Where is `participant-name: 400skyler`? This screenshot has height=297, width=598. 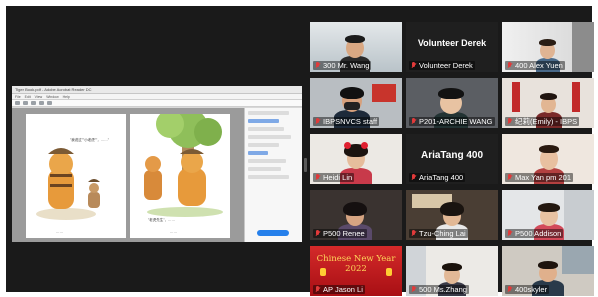 participant-name: 400skyler is located at coordinates (531, 289).